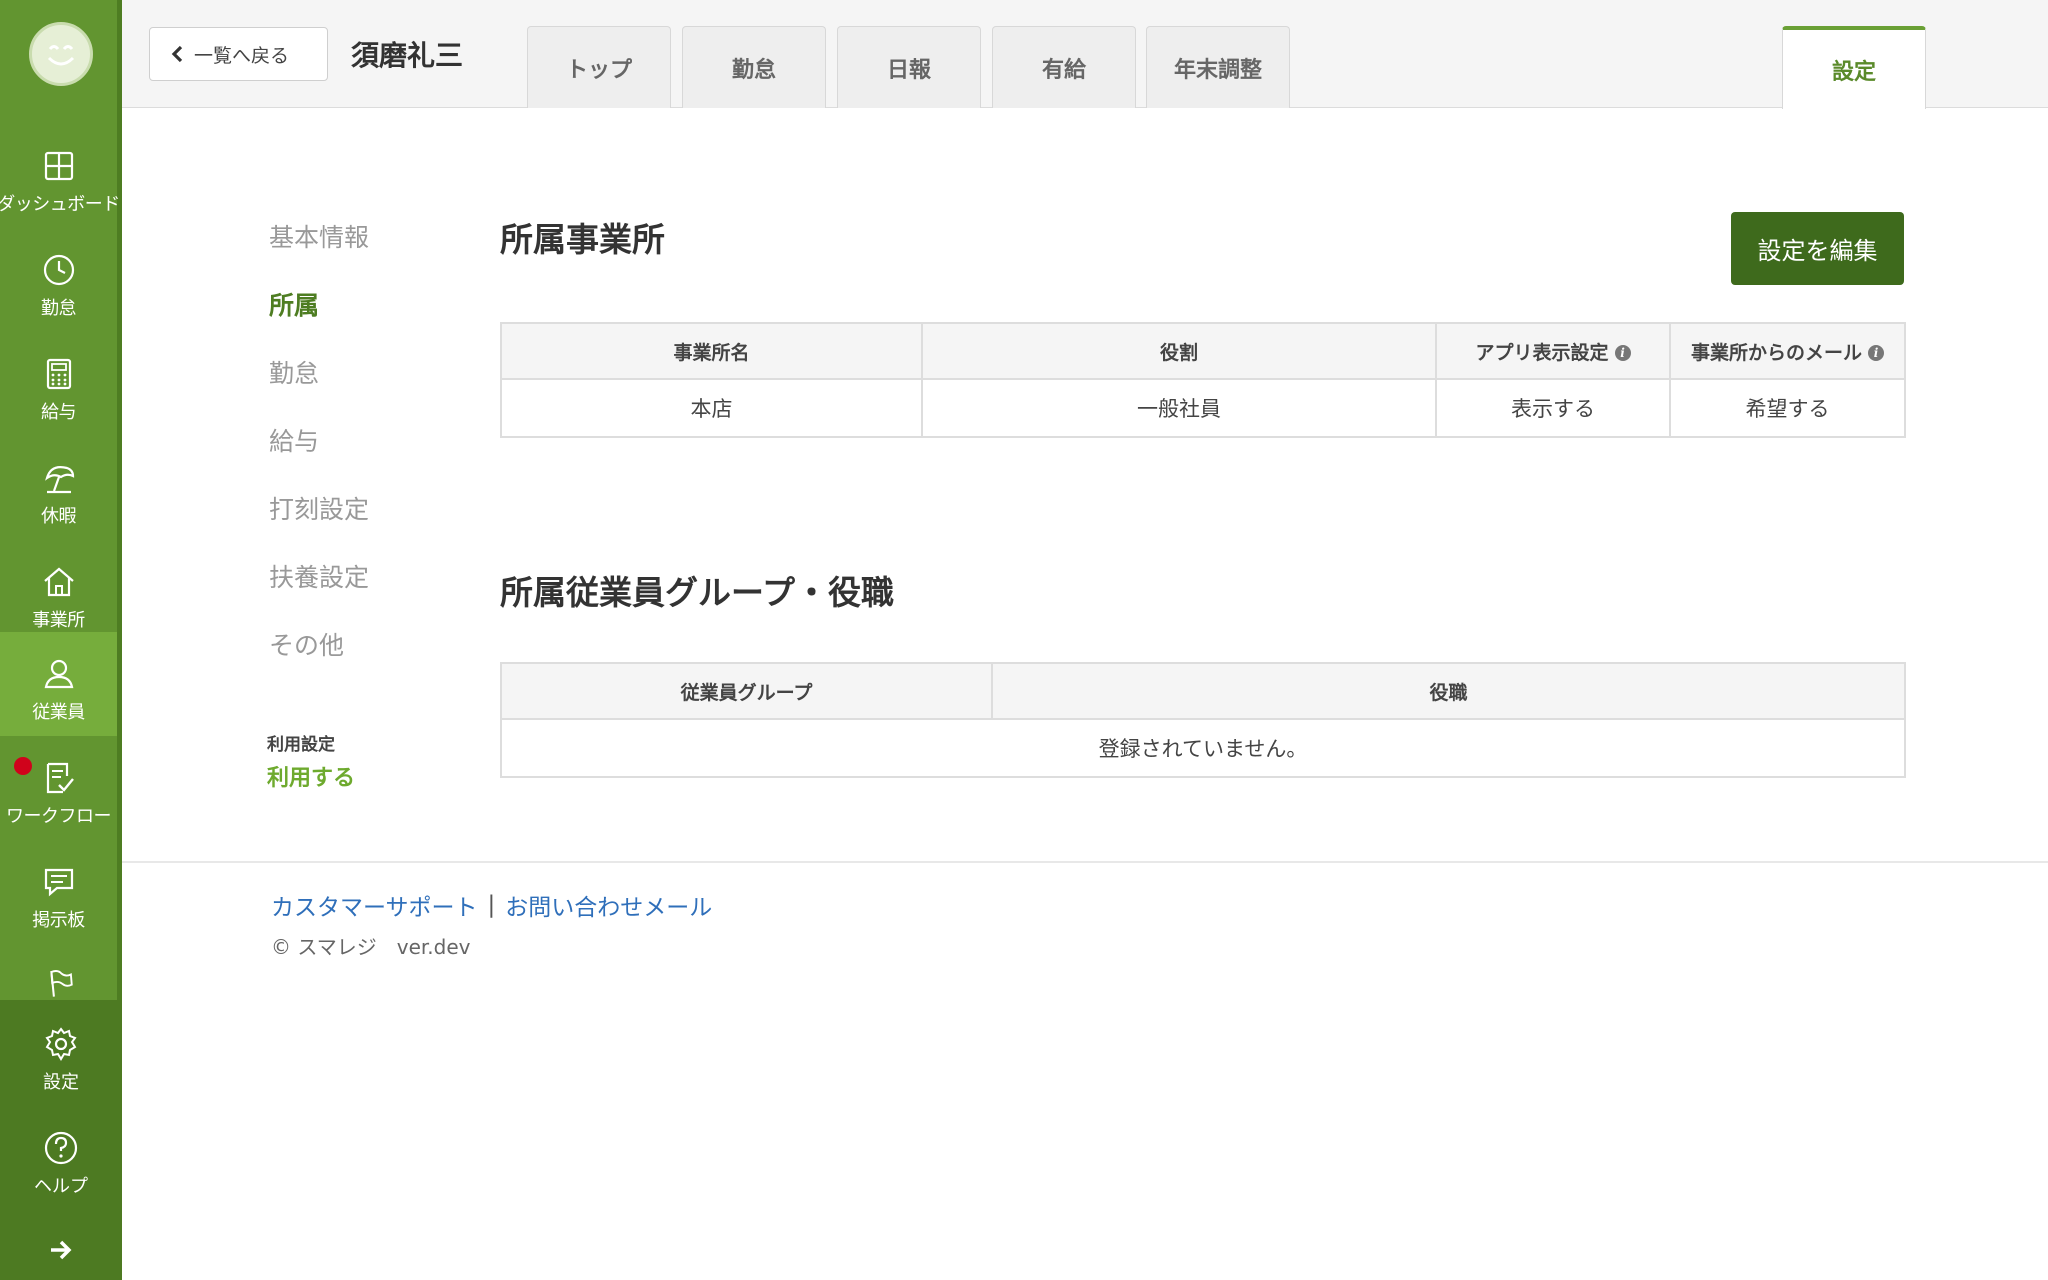 The image size is (2048, 1280). Describe the element at coordinates (374, 905) in the screenshot. I see `customer-support-link: カスタマーサポート` at that location.